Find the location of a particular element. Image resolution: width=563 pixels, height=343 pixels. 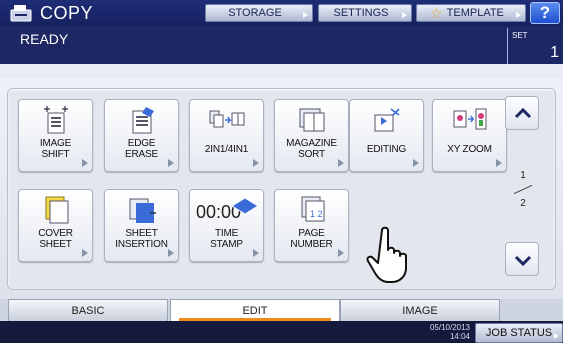

page-separator is located at coordinates (523, 189).